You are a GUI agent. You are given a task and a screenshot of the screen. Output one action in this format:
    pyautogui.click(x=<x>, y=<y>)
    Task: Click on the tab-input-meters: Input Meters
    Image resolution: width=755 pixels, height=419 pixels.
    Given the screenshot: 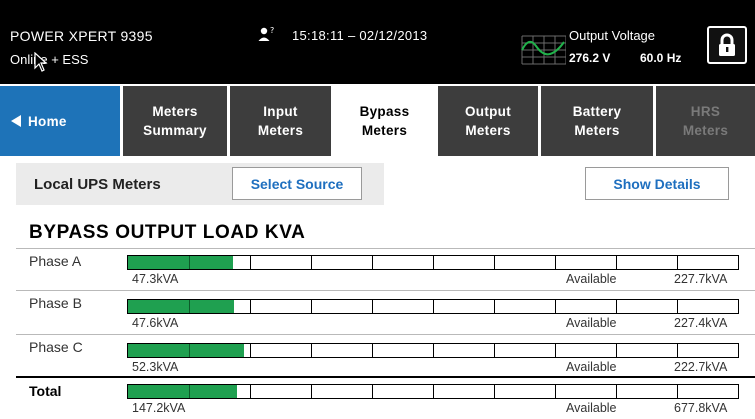 What is the action you would take?
    pyautogui.click(x=280, y=121)
    